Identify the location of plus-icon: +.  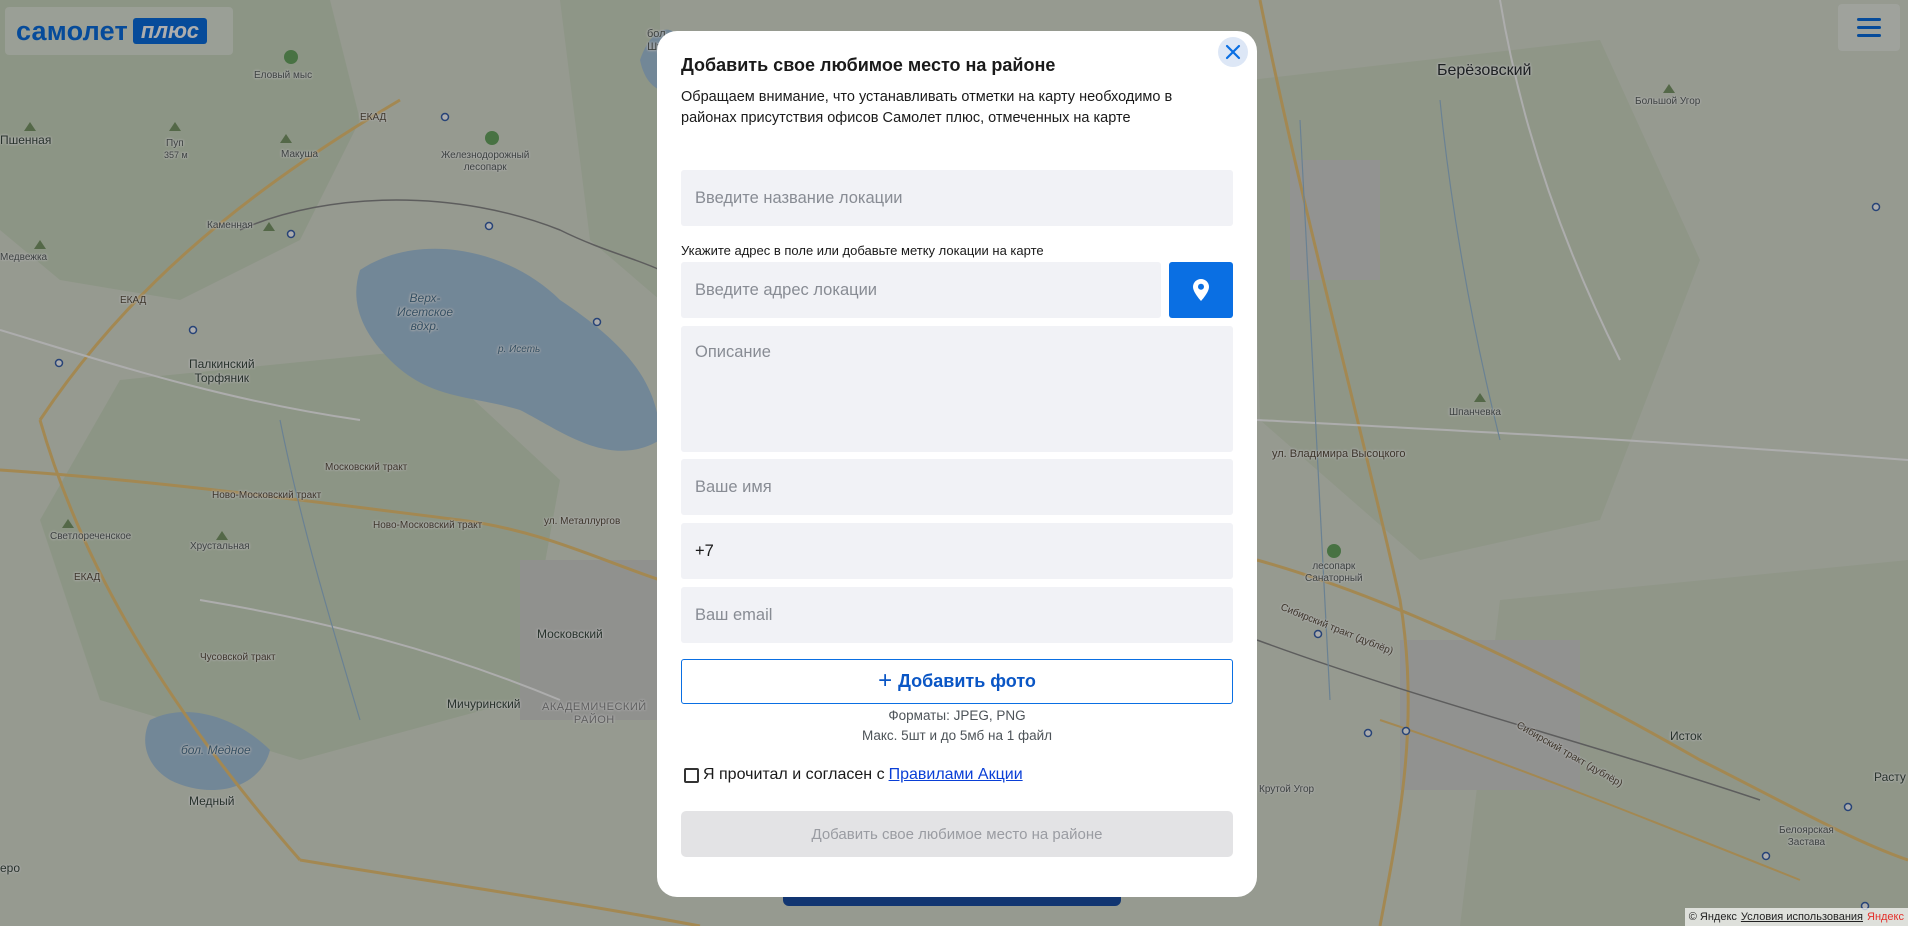
(885, 680).